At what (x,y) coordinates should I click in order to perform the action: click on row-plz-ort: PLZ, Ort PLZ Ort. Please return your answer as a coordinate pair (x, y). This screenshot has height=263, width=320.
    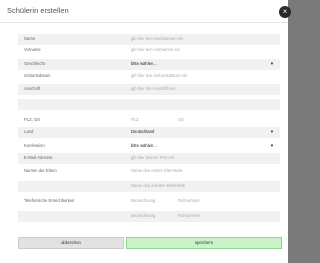
    Looking at the image, I should click on (149, 120).